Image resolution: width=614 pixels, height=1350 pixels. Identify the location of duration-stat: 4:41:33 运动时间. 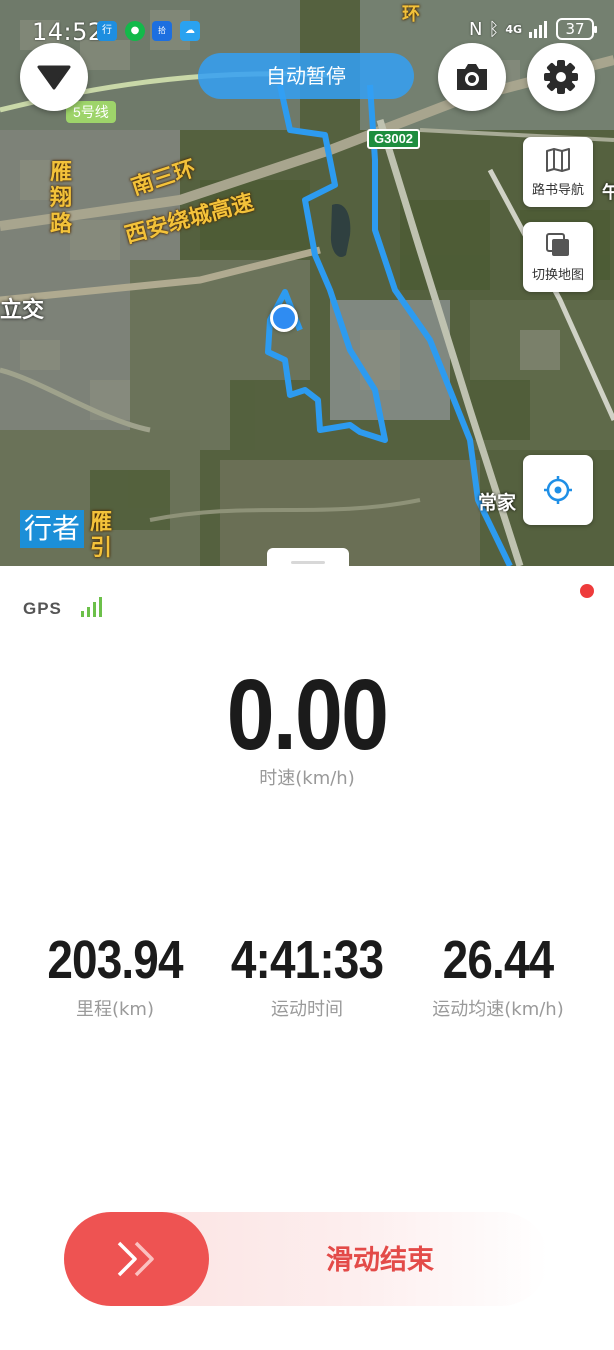
(307, 975).